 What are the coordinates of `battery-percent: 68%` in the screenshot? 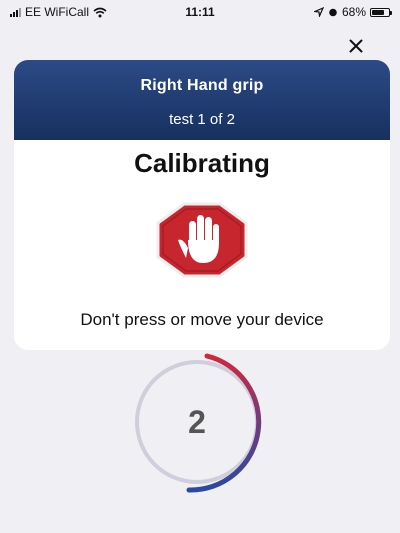 It's located at (353, 12).